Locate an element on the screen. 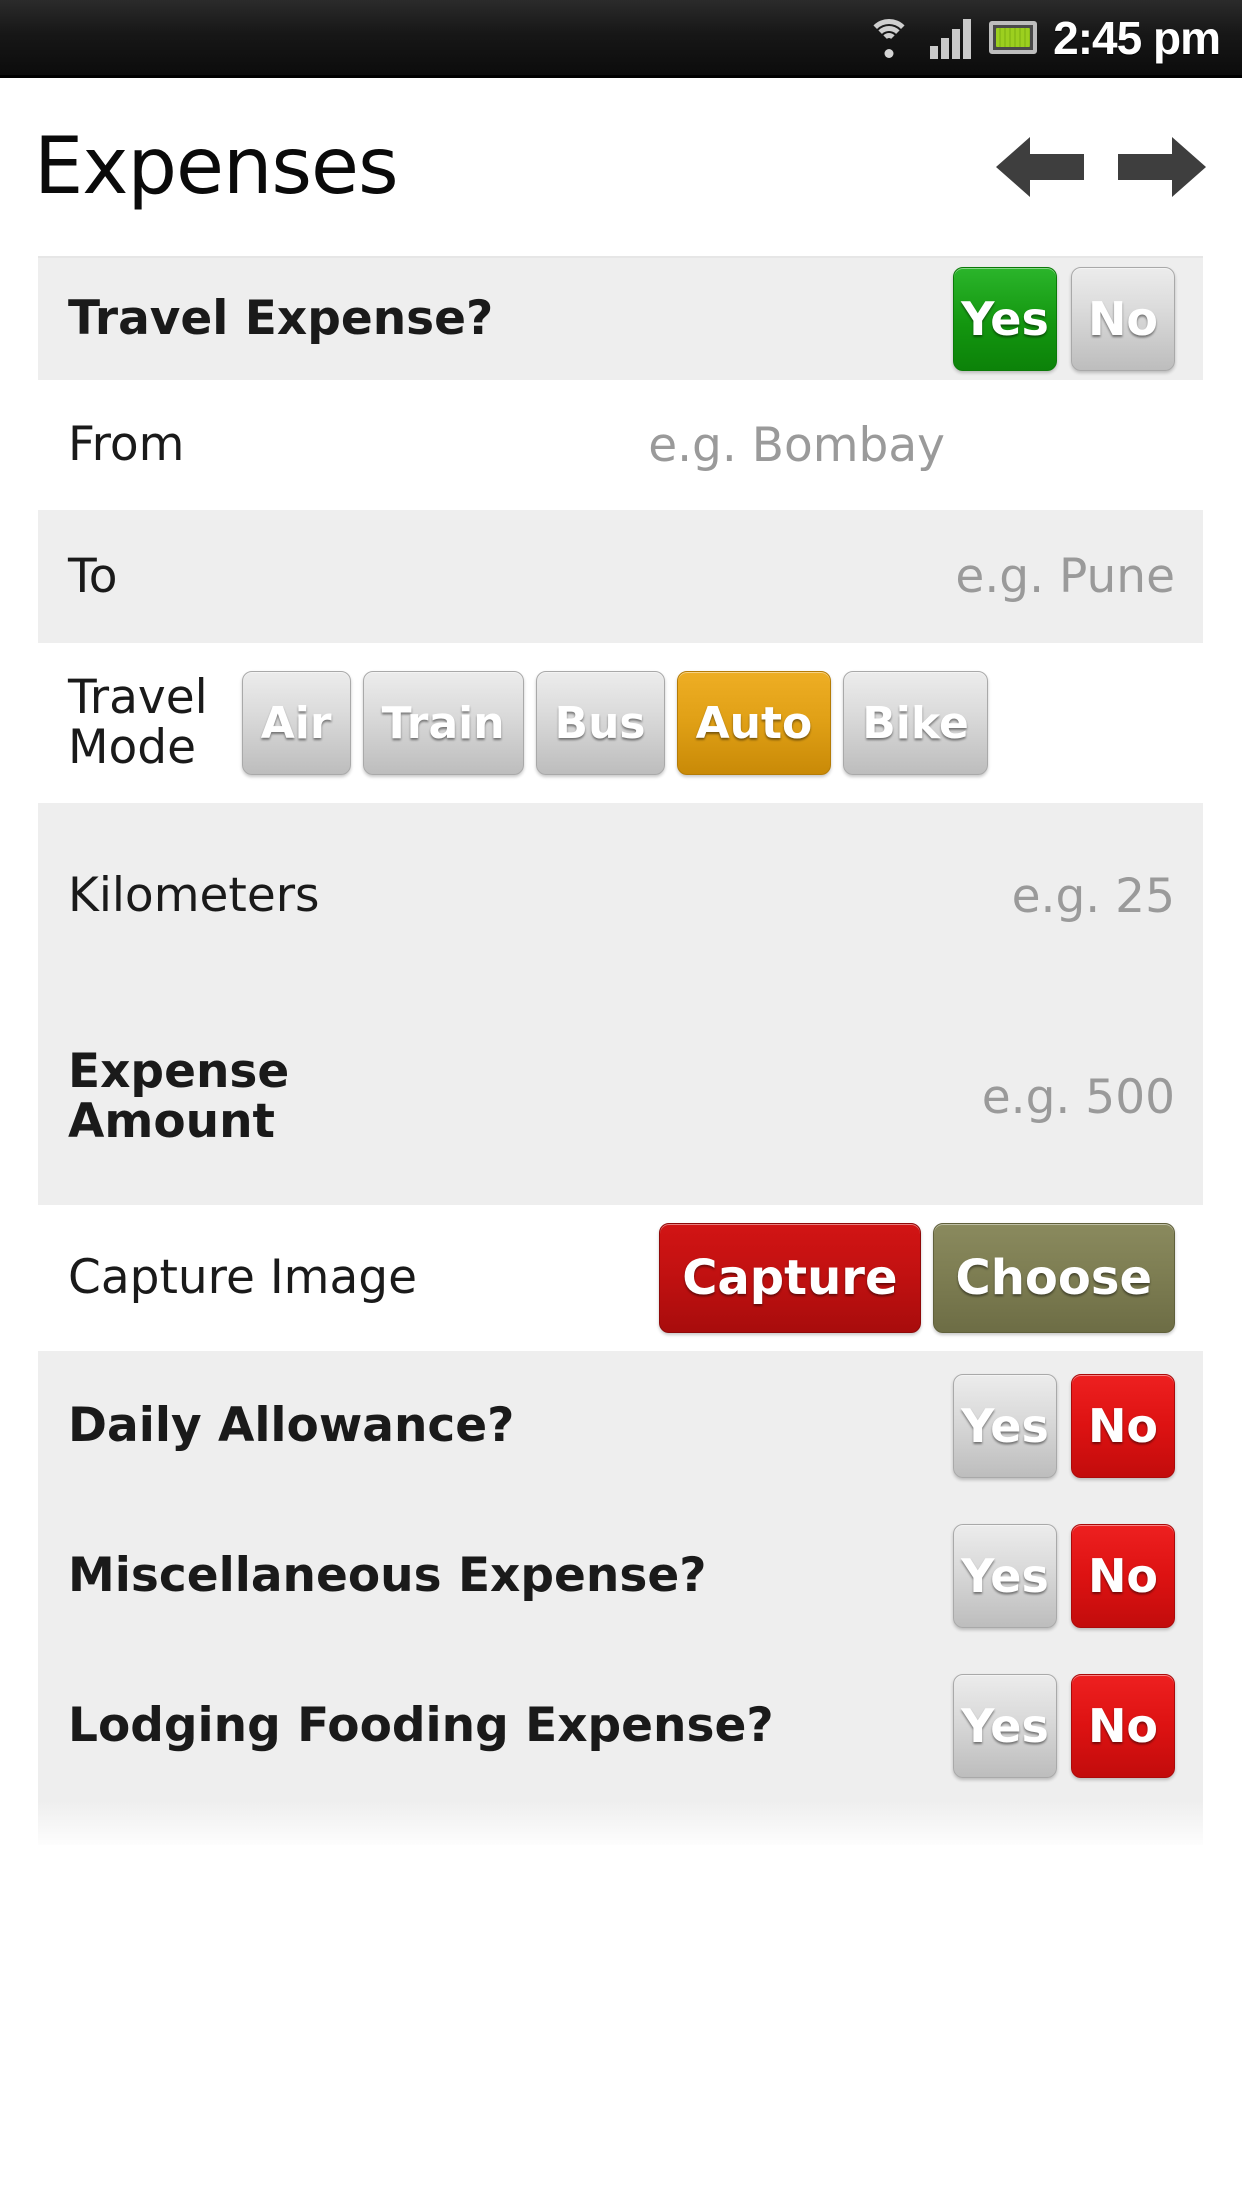 This screenshot has width=1242, height=2208. daily-allowance-yes-button: Yes is located at coordinates (1005, 1426).